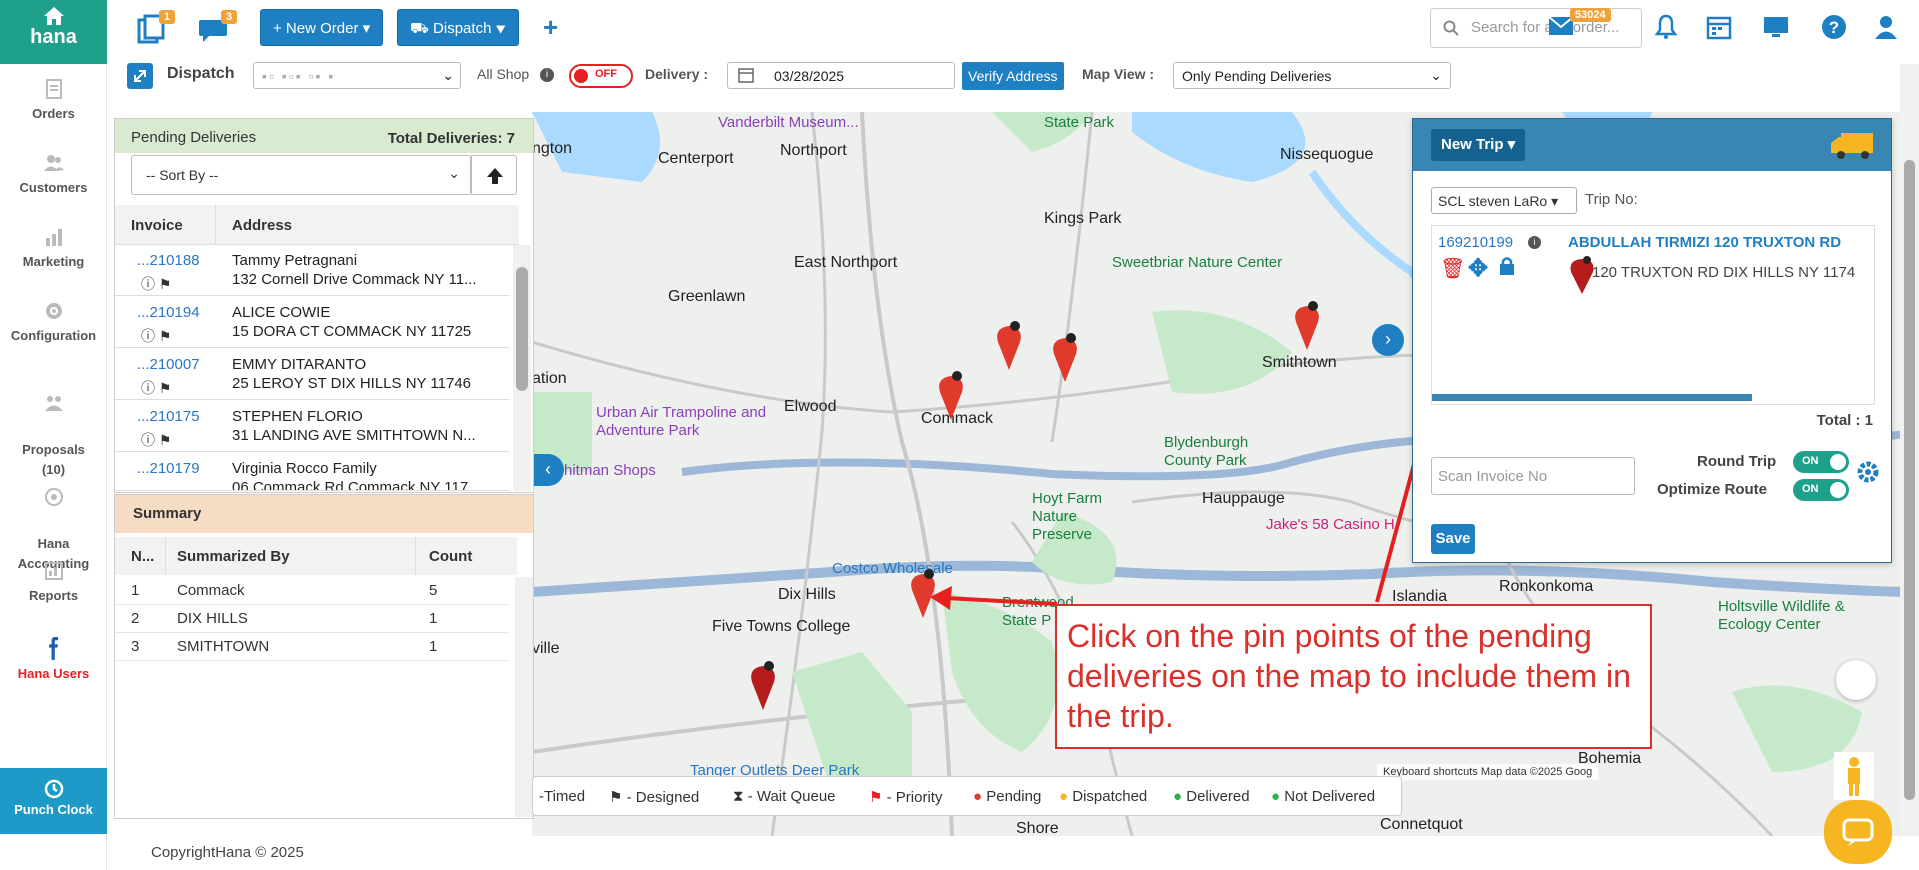 The width and height of the screenshot is (1919, 870). Describe the element at coordinates (262, 225) in the screenshot. I see `col-address: Address` at that location.